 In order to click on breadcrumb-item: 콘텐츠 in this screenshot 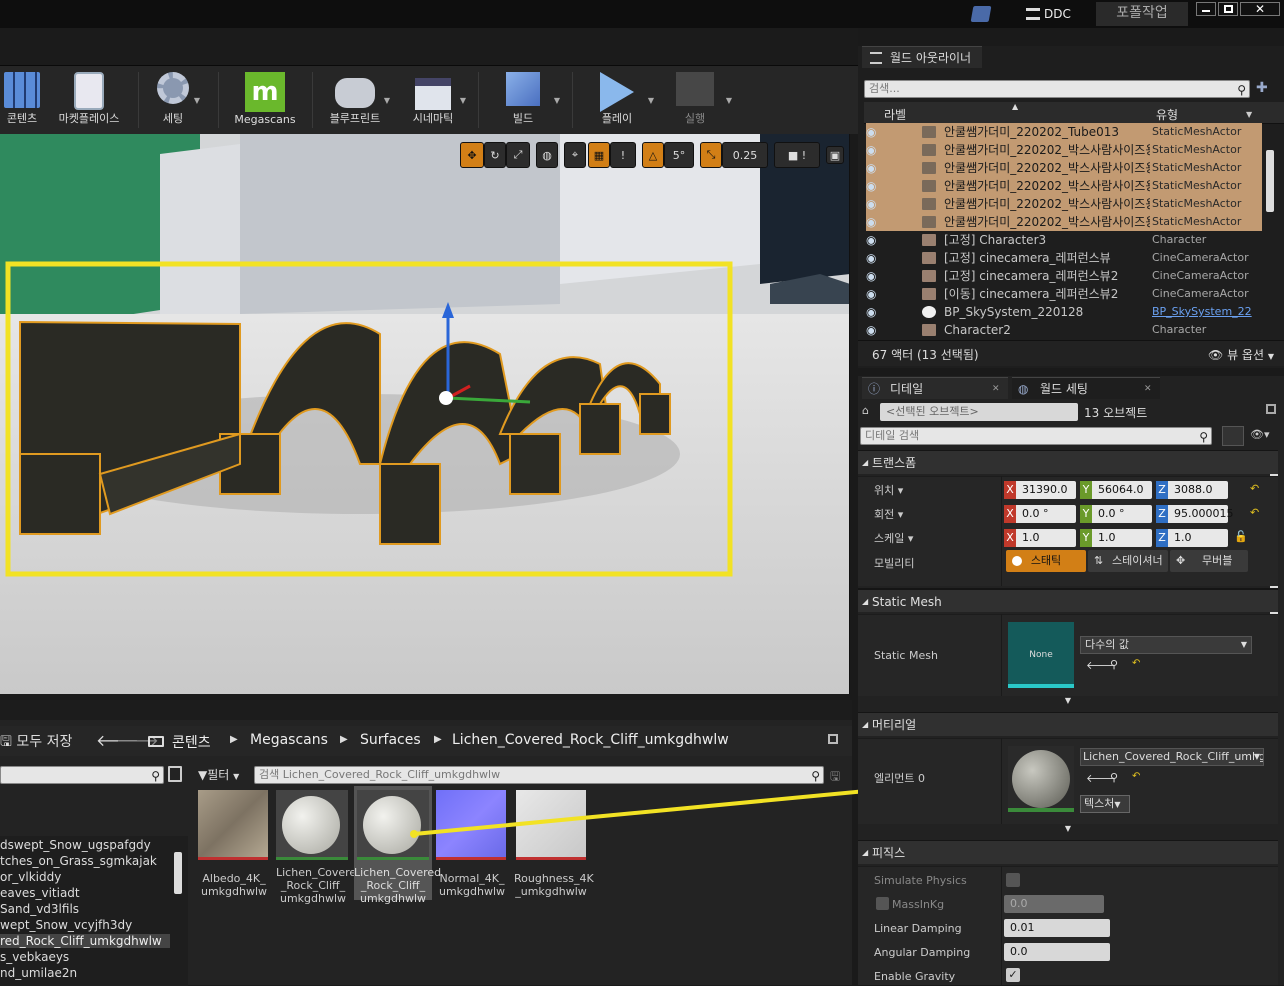, I will do `click(191, 742)`.